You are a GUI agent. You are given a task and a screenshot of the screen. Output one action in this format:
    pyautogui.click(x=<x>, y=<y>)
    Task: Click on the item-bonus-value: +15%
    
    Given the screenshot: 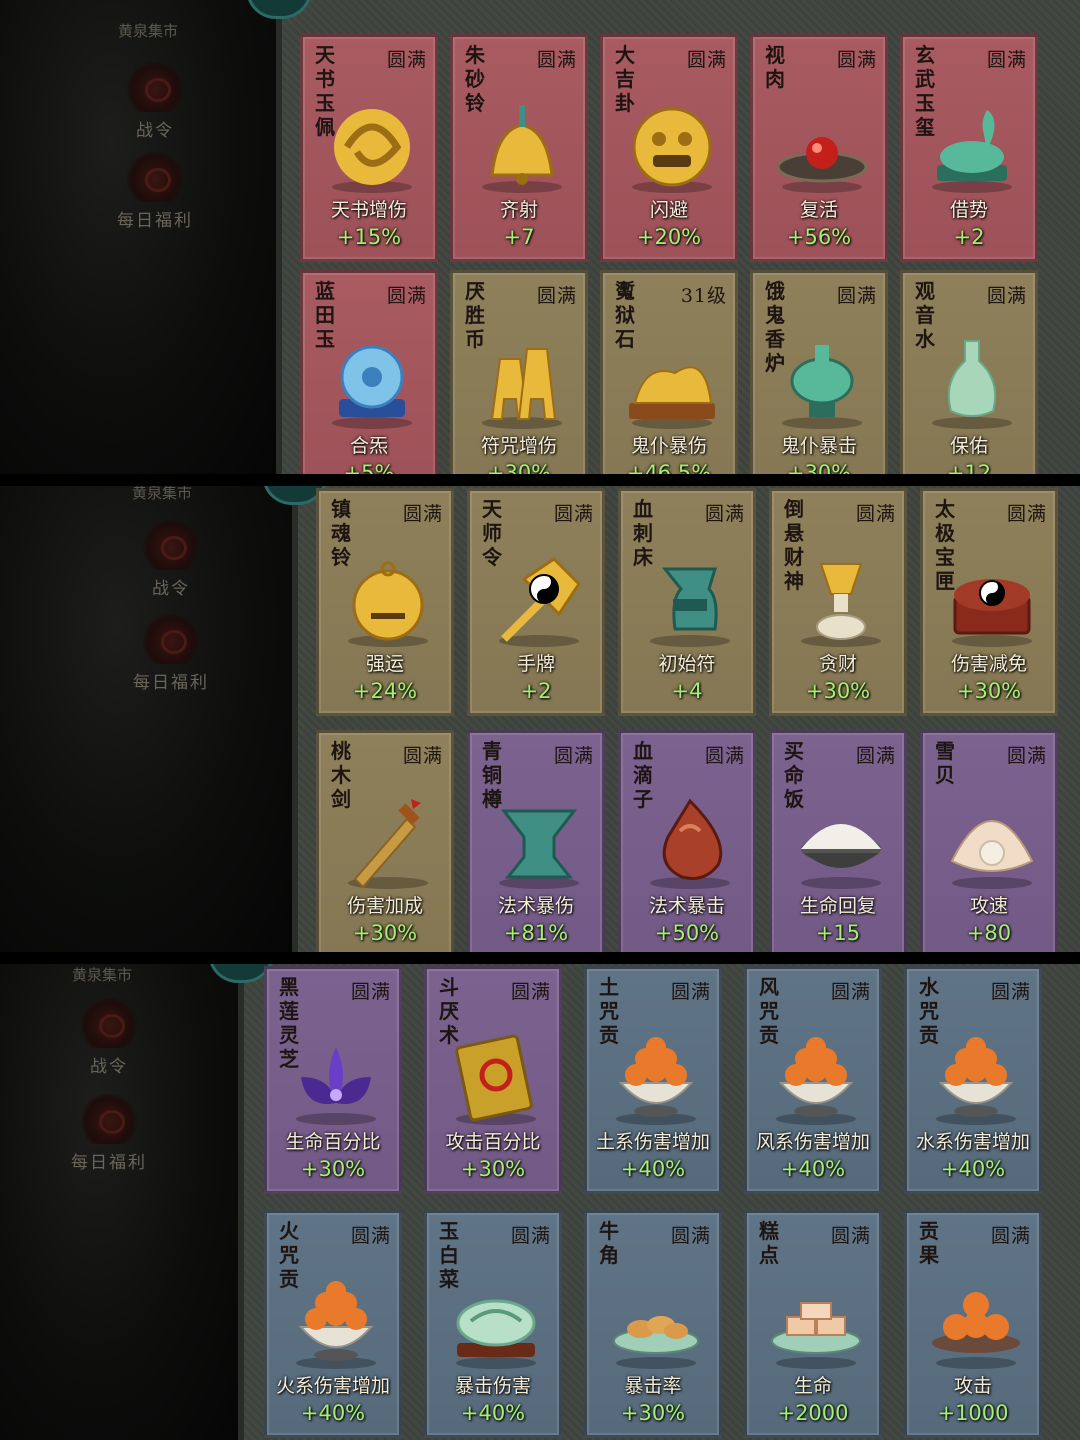 What is the action you would take?
    pyautogui.click(x=369, y=237)
    